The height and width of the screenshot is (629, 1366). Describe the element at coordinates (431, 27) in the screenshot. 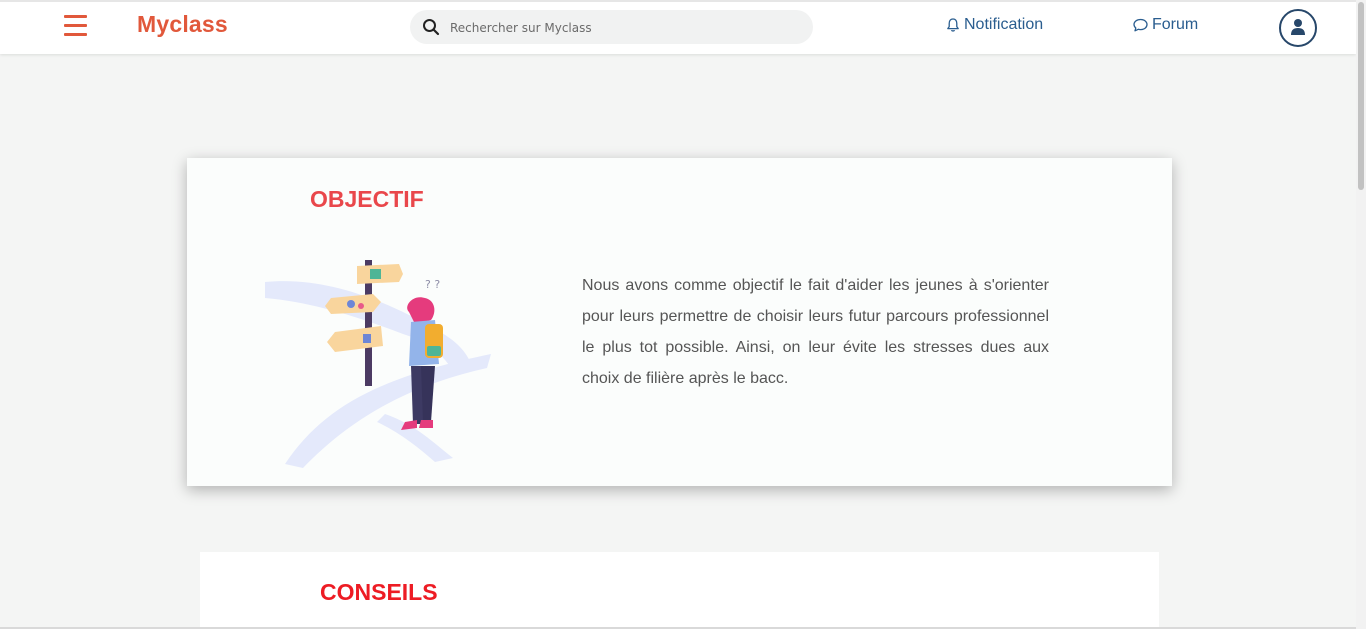

I see `search-icon` at that location.